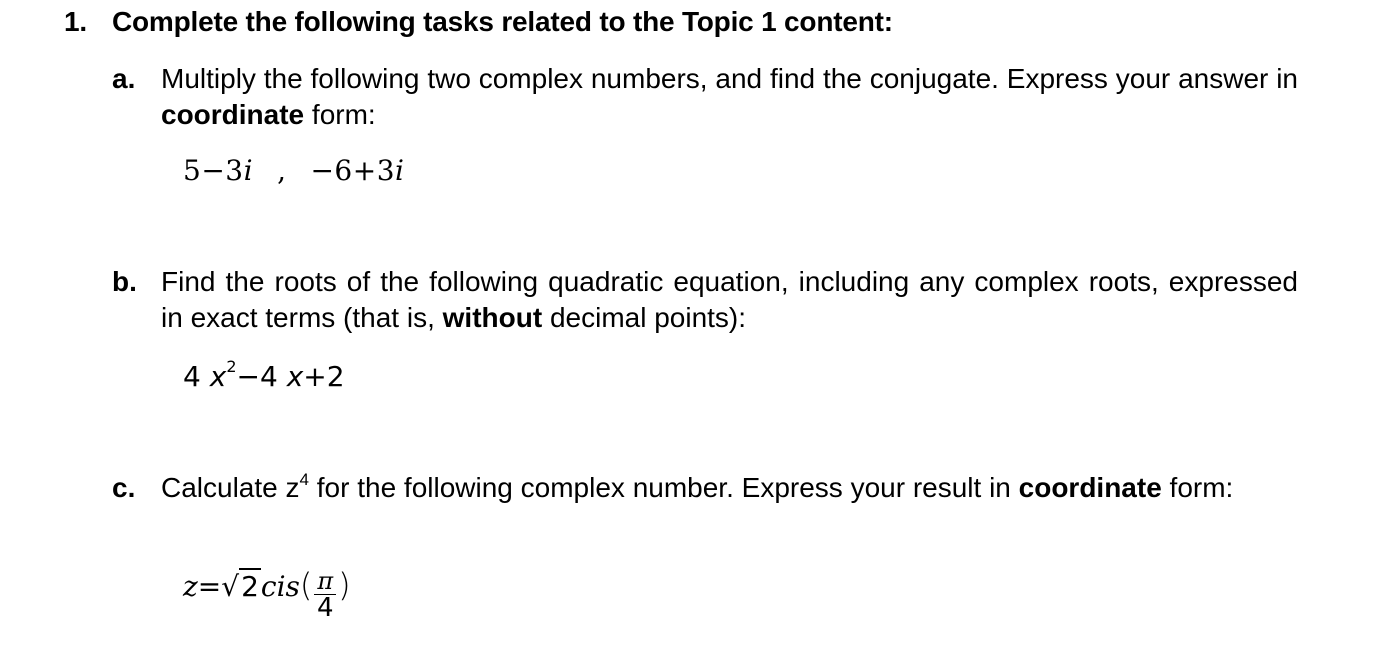 The height and width of the screenshot is (651, 1378). What do you see at coordinates (280, 586) in the screenshot?
I see `cis-function: cis` at bounding box center [280, 586].